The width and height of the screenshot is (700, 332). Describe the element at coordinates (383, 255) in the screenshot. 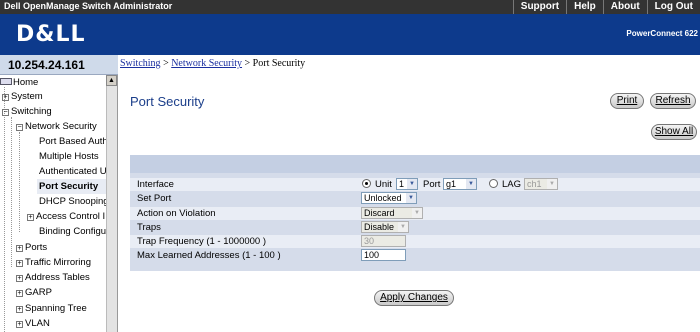

I see `max-learned-addresses-input: 100` at that location.